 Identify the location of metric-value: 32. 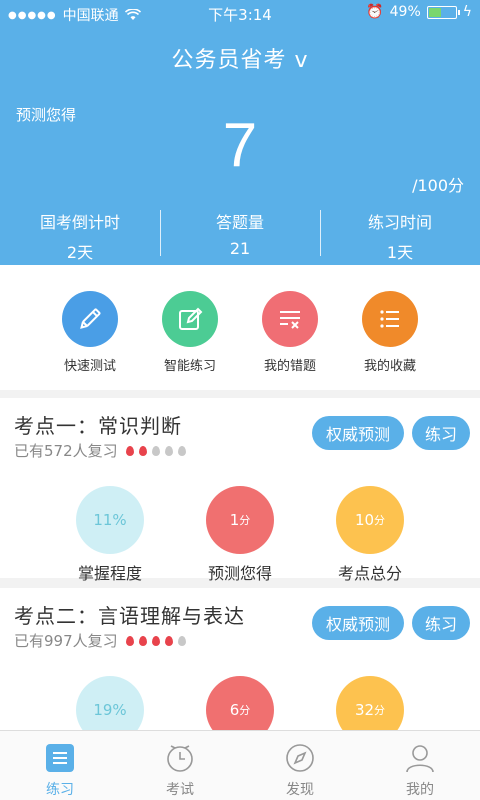
(364, 710).